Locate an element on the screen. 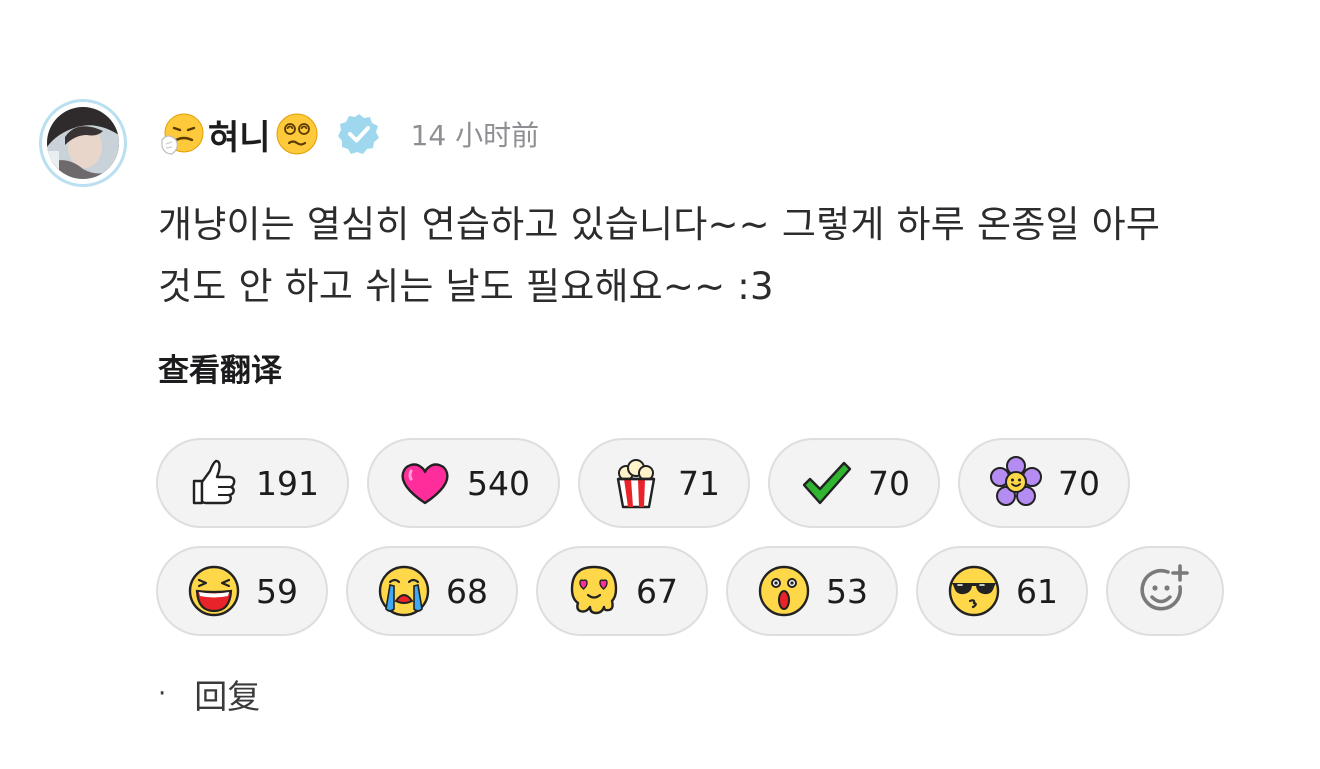 The width and height of the screenshot is (1320, 769). flower-icon is located at coordinates (1016, 481).